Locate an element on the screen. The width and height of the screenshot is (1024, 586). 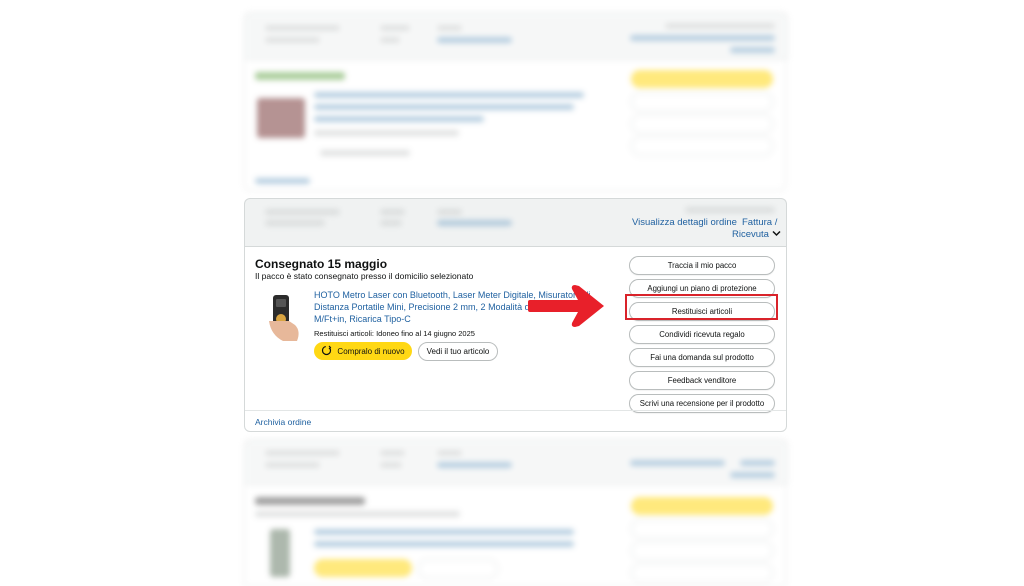
product-image is located at coordinates (285, 317).